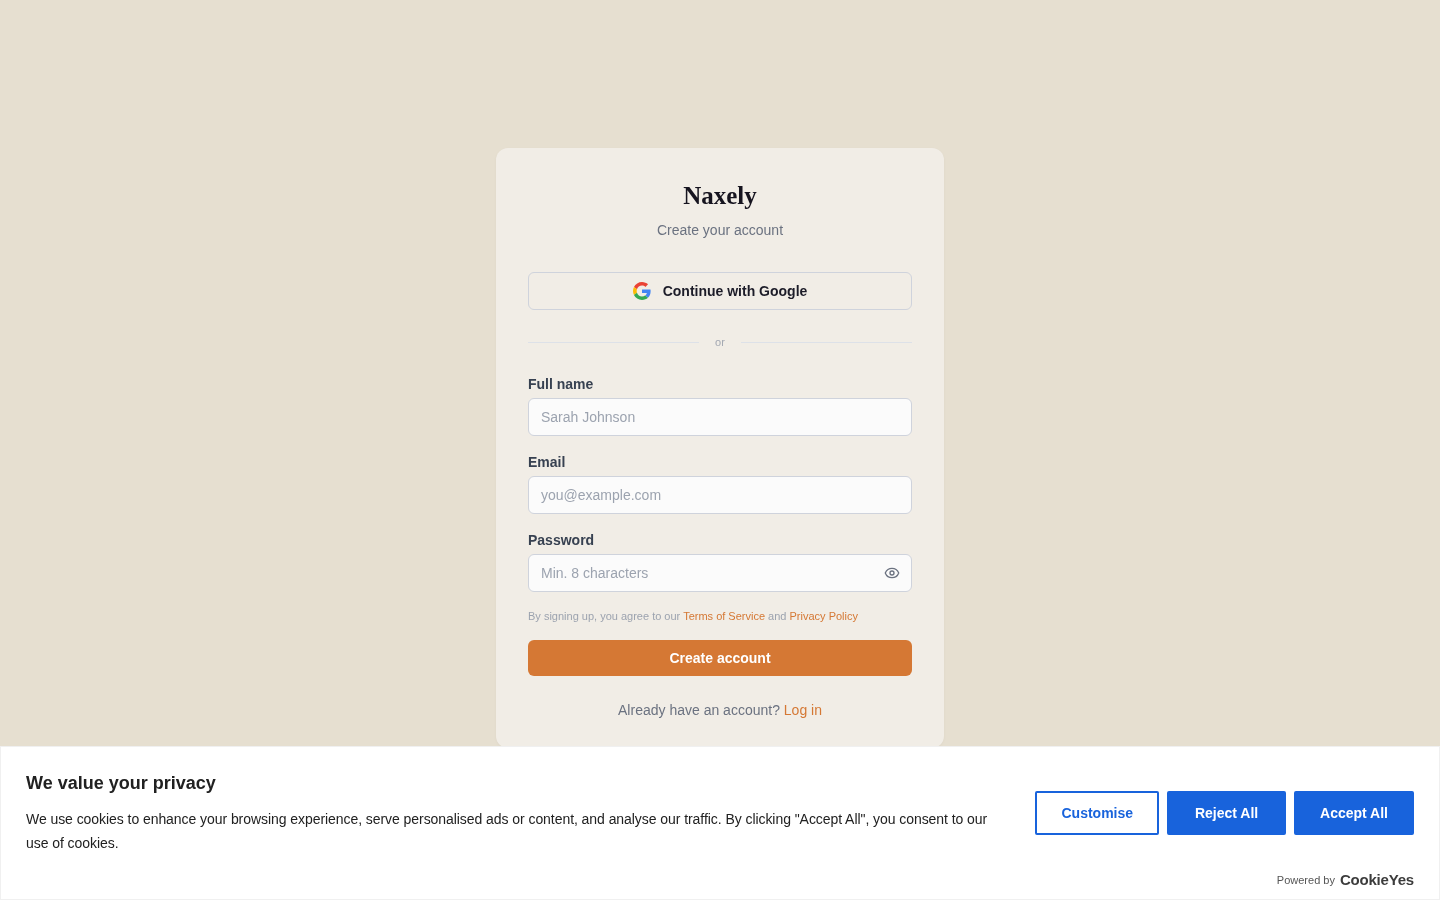 This screenshot has width=1440, height=900. Describe the element at coordinates (1354, 813) in the screenshot. I see `cookie-button: Accept All` at that location.